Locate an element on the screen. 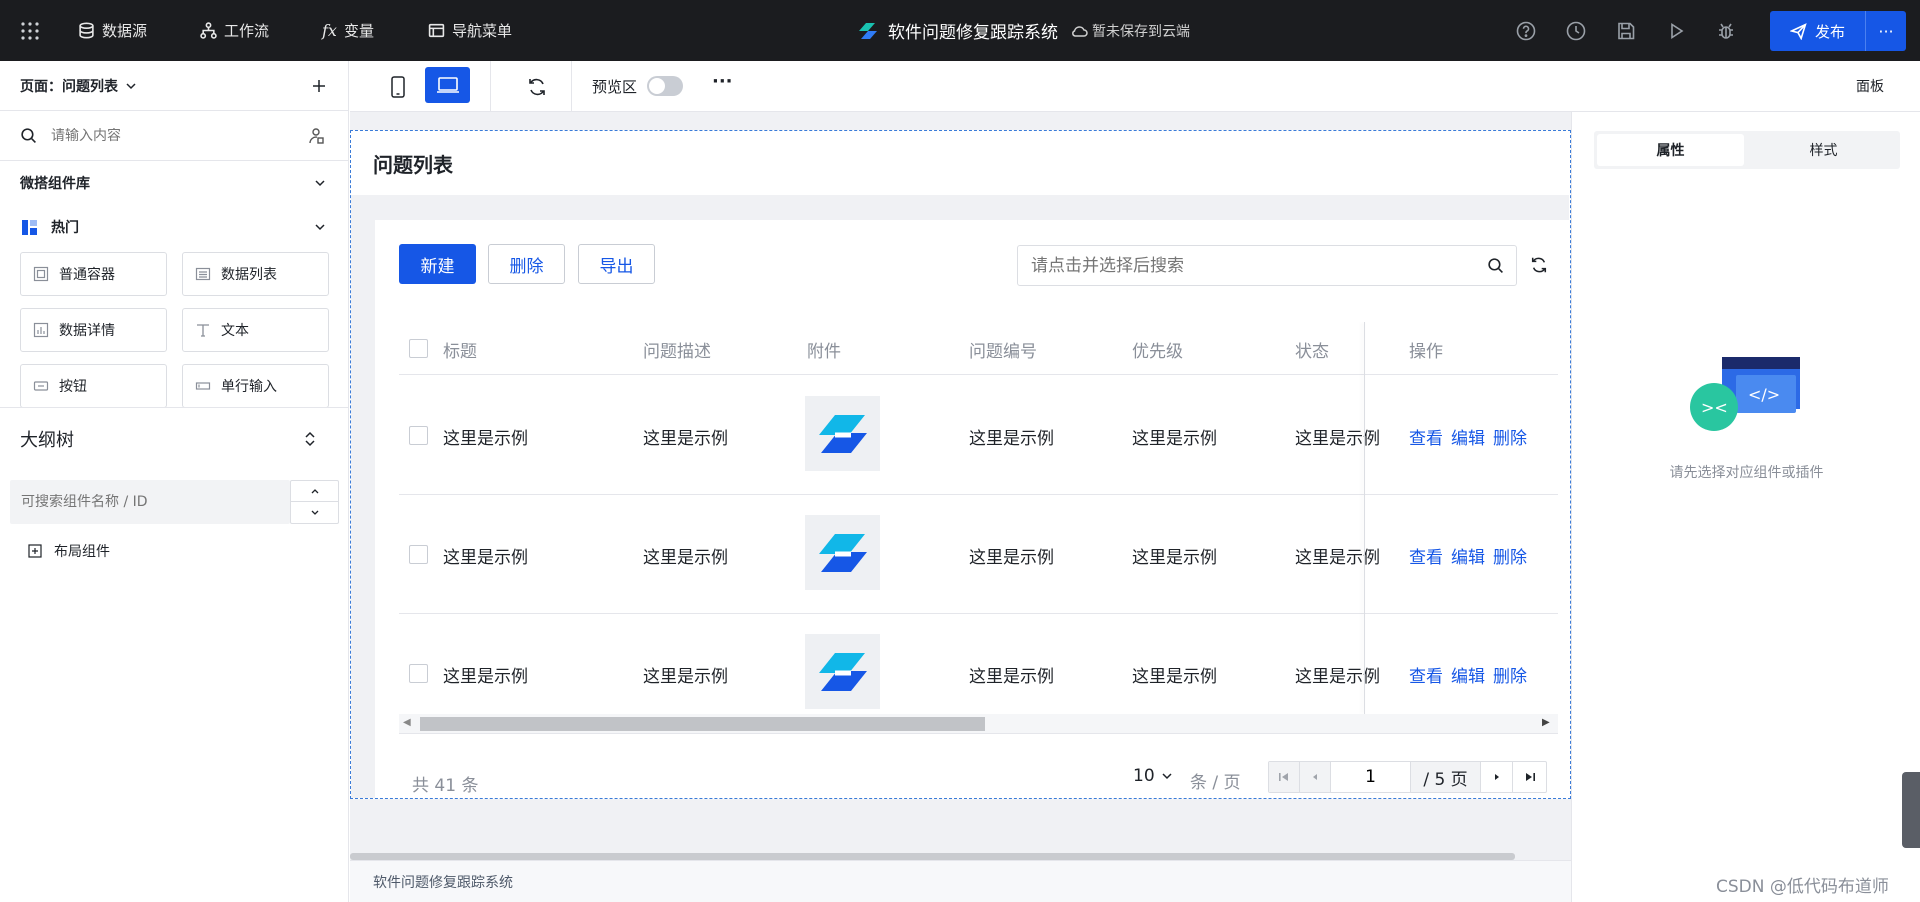 This screenshot has height=902, width=1920. divider is located at coordinates (571, 86).